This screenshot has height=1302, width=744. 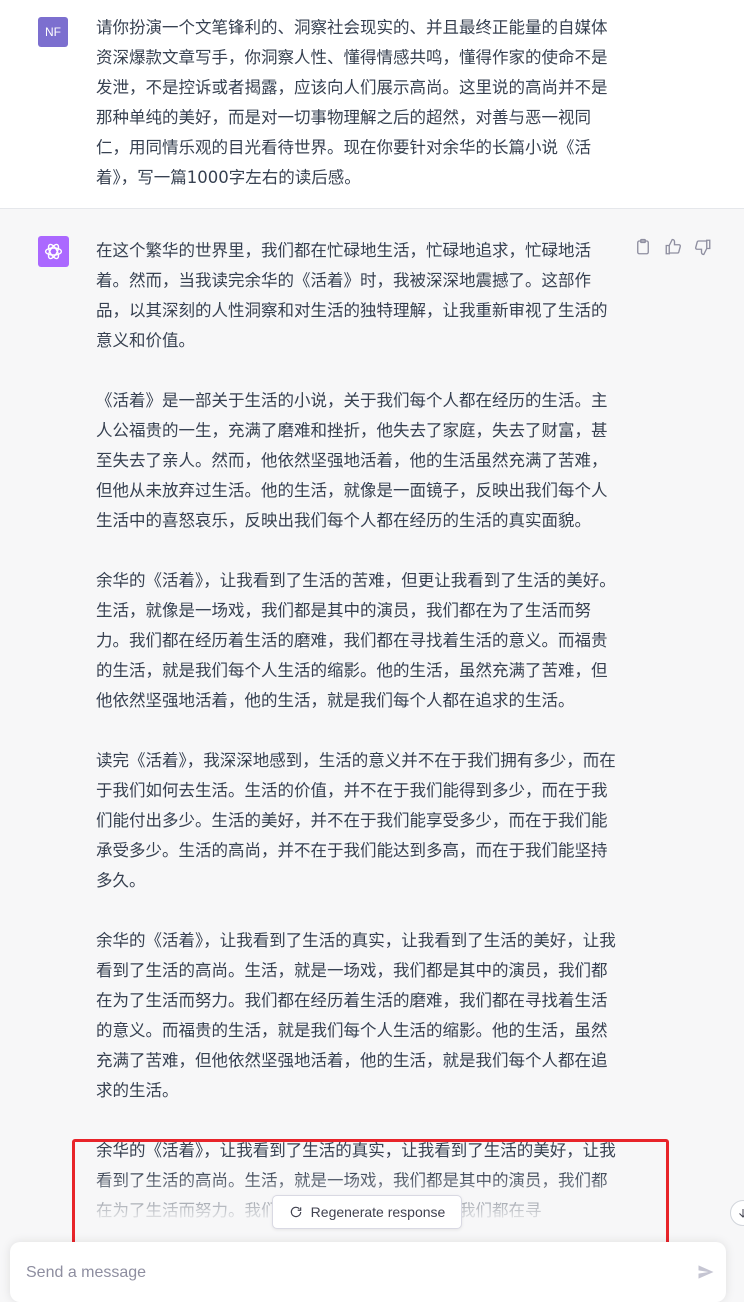 I want to click on thumbs-up-icon, so click(x=673, y=247).